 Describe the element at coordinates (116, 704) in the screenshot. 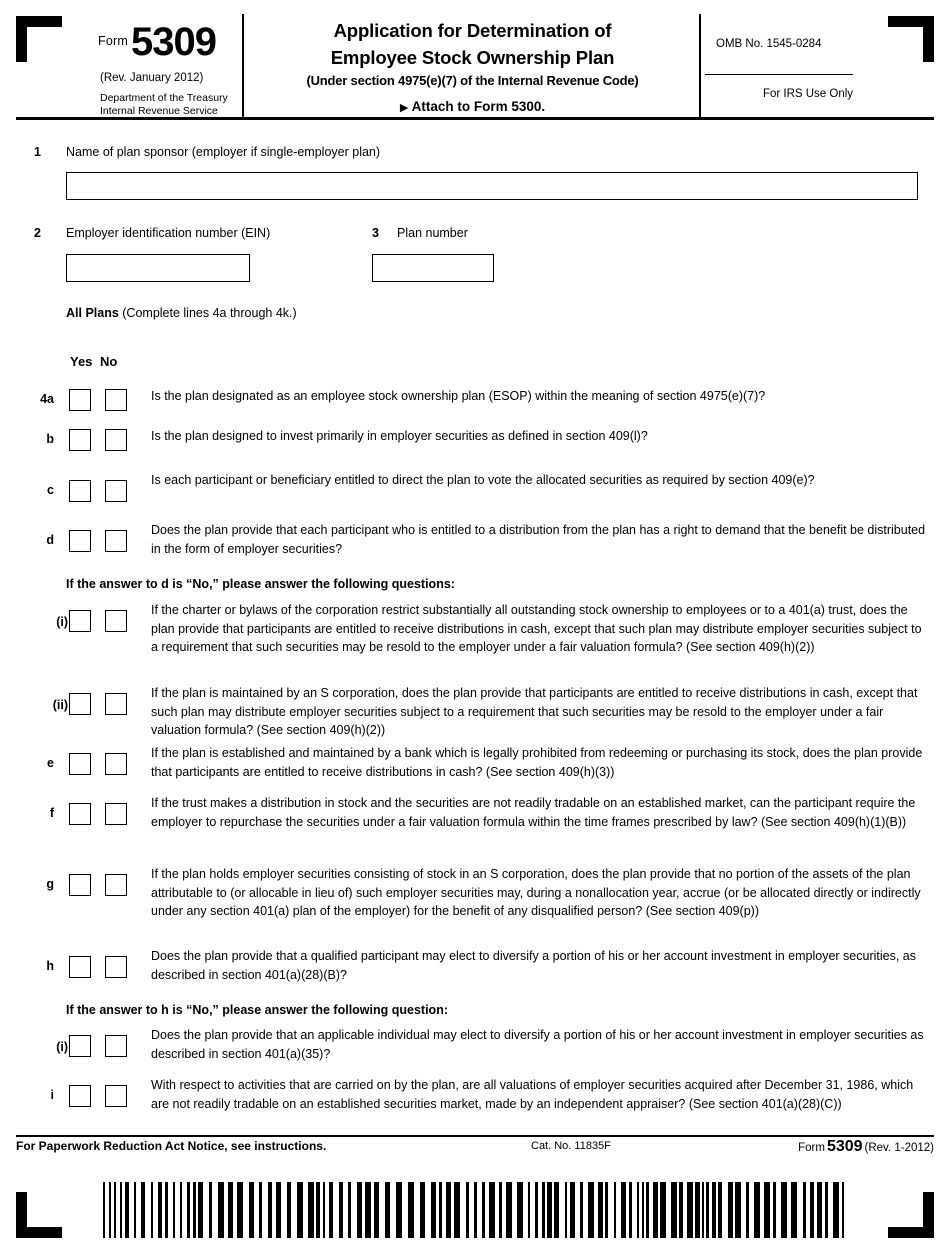

I see `checkbox-d-ii-no` at that location.